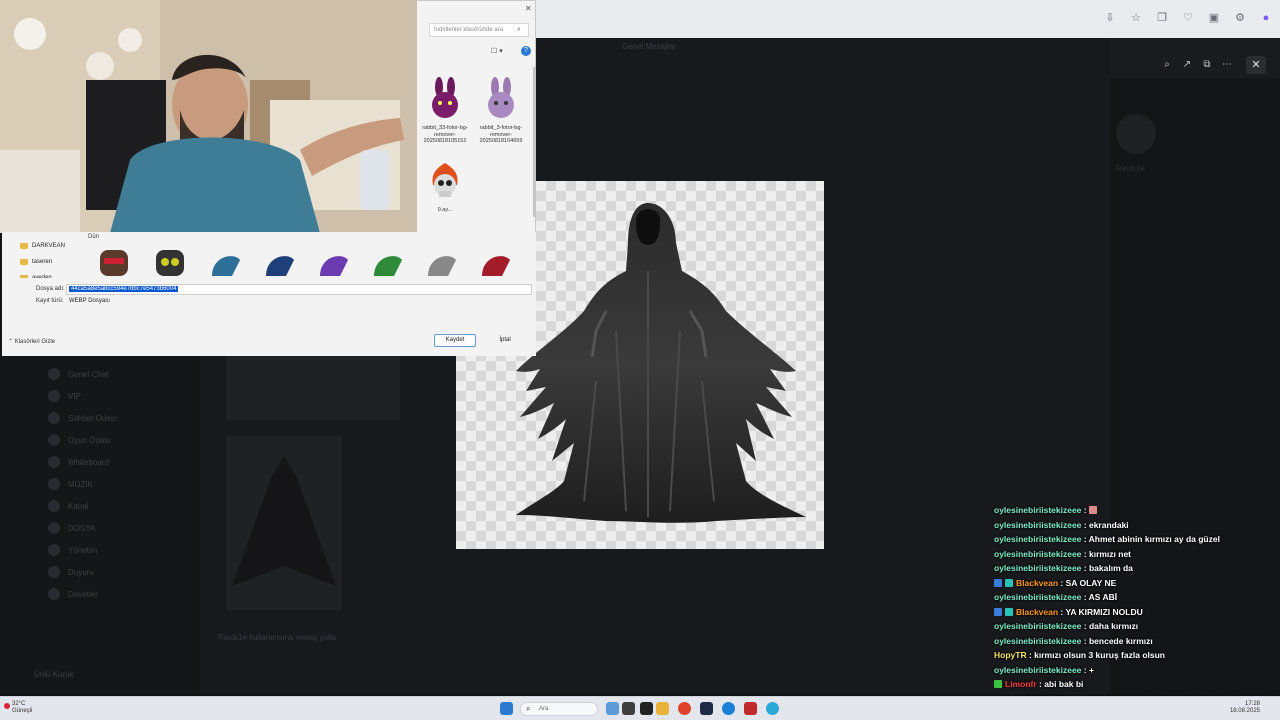 This screenshot has width=1280, height=720. I want to click on hide-folders-toggle: ⌃ Klasörleri Gizle, so click(31, 341).